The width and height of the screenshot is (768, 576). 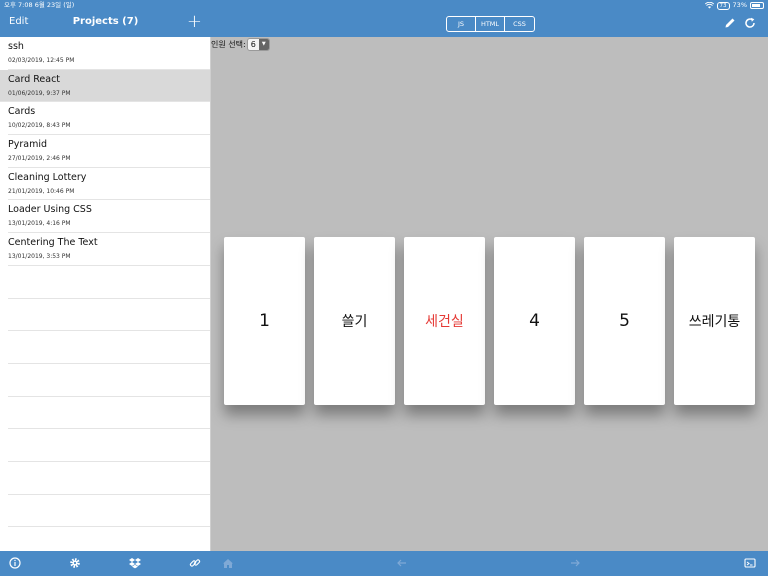 What do you see at coordinates (263, 44) in the screenshot?
I see `dropdown-arrow-icon: ▼` at bounding box center [263, 44].